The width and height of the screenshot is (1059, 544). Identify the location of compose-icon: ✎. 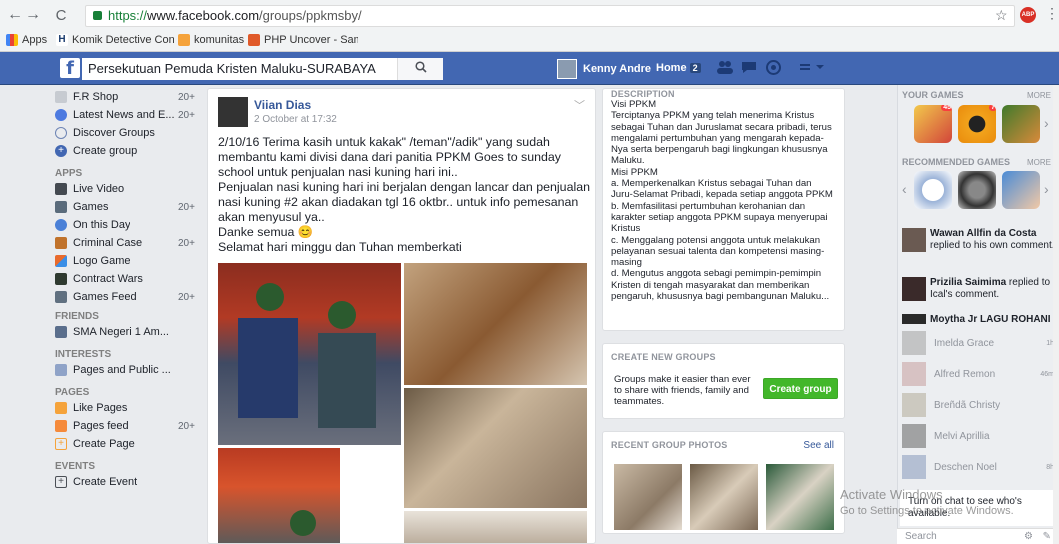
(1047, 536).